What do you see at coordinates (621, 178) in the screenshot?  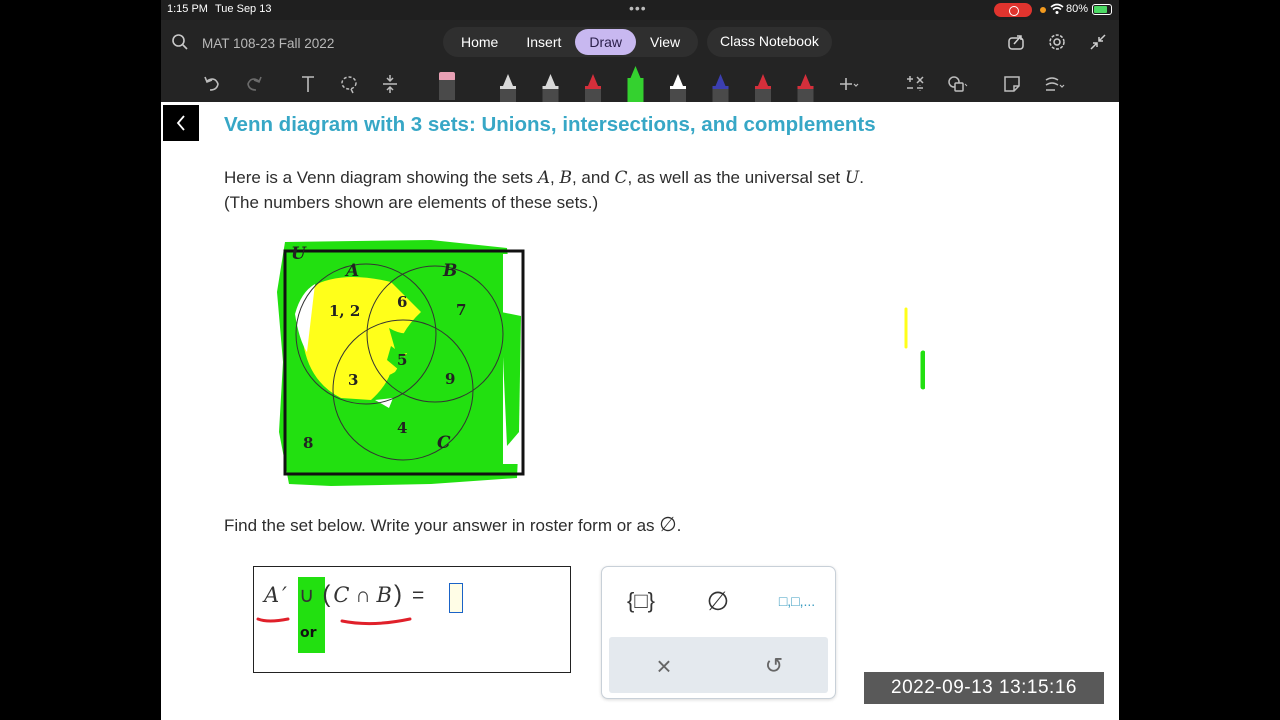 I see `set-c-label: C` at bounding box center [621, 178].